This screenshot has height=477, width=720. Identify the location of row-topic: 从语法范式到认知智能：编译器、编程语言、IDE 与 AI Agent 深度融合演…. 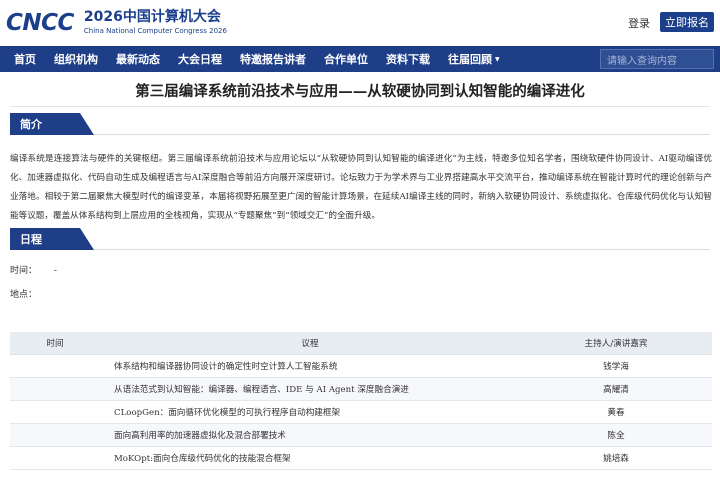
(310, 389).